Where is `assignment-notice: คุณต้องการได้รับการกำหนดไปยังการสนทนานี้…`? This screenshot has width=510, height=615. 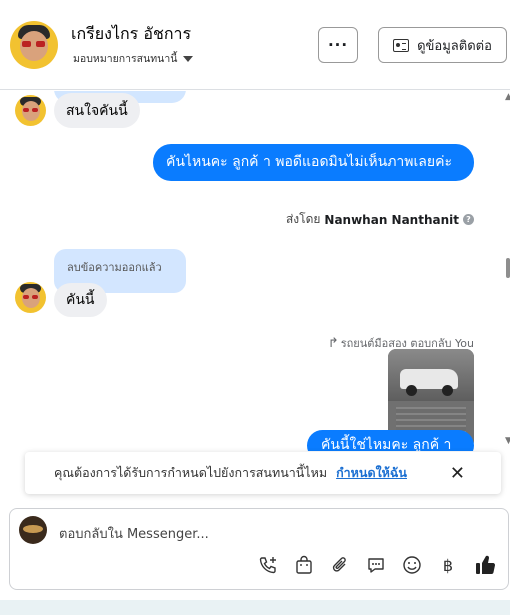
assignment-notice: คุณต้องการได้รับการกำหนดไปยังการสนทนานี้… is located at coordinates (263, 473).